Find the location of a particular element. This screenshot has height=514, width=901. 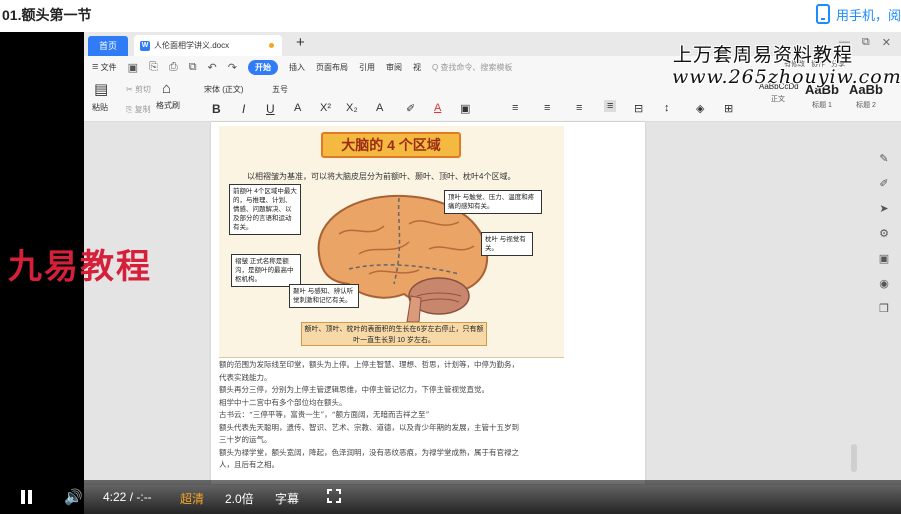

align-left-button: ≡ is located at coordinates (515, 108).